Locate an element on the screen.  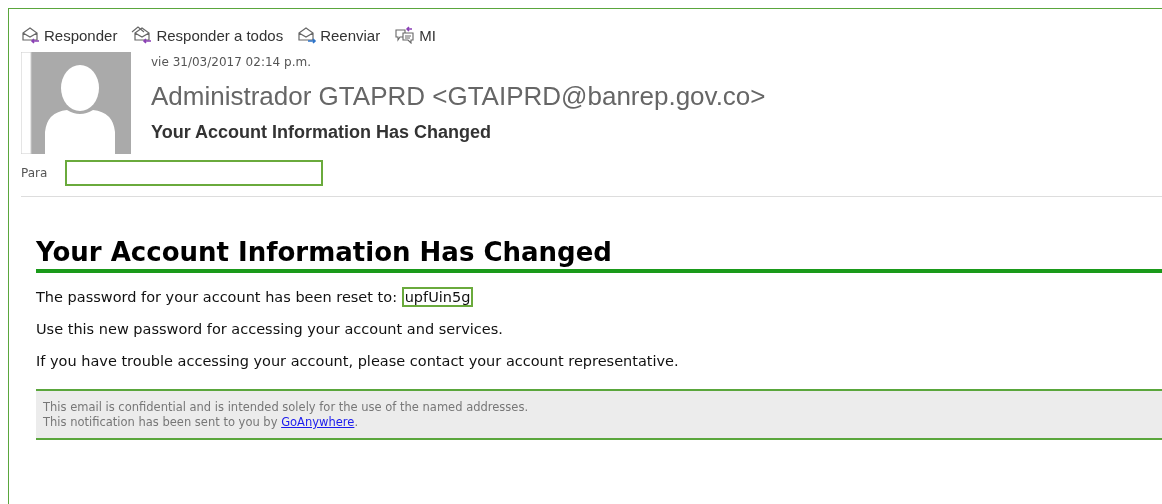
toolbar-button: Responder a todos is located at coordinates (207, 35).